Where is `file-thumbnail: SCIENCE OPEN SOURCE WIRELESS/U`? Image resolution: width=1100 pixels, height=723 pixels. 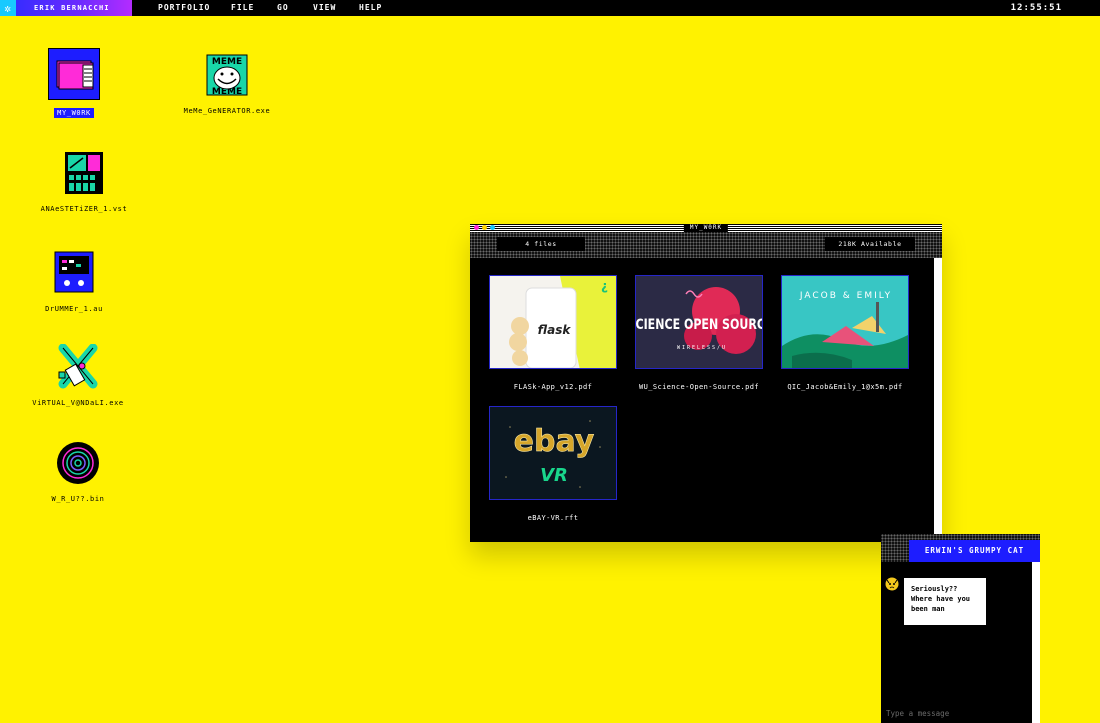
file-thumbnail: SCIENCE OPEN SOURCE WIRELESS/U is located at coordinates (699, 322).